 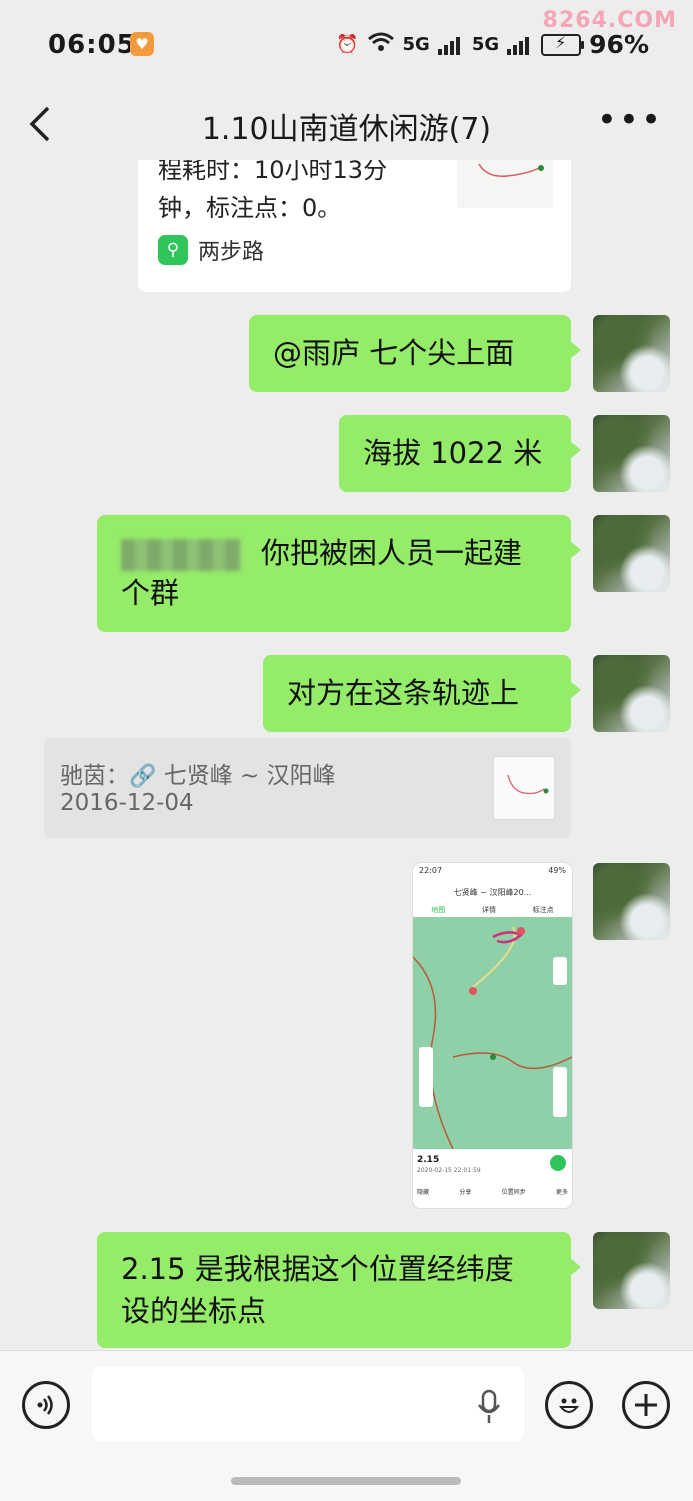 I want to click on card-source: ⚲ 两步路, so click(x=211, y=250).